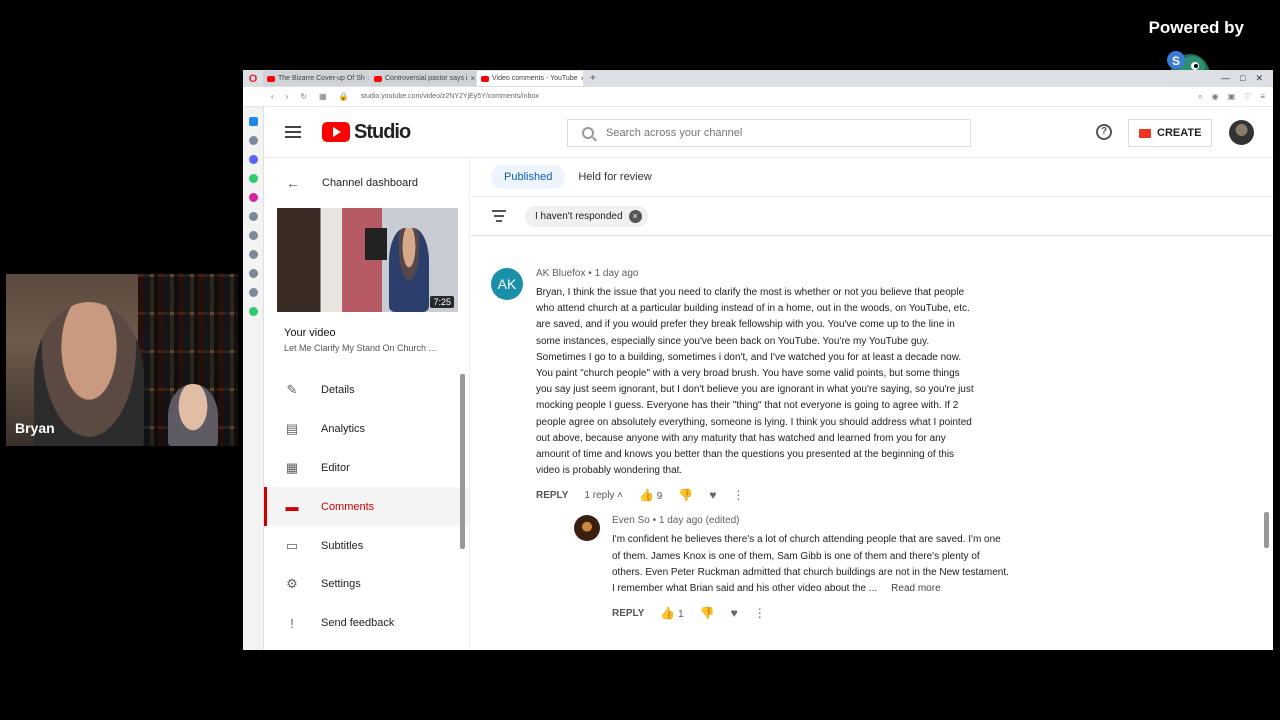  What do you see at coordinates (292, 545) in the screenshot?
I see `subtitles-icon: ▭` at bounding box center [292, 545].